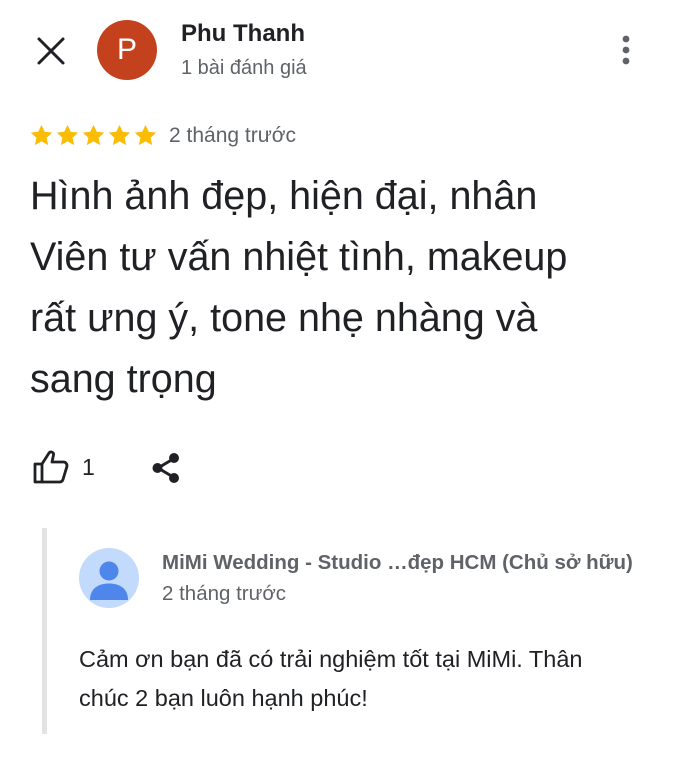  Describe the element at coordinates (51, 467) in the screenshot. I see `thumb-up-icon` at that location.